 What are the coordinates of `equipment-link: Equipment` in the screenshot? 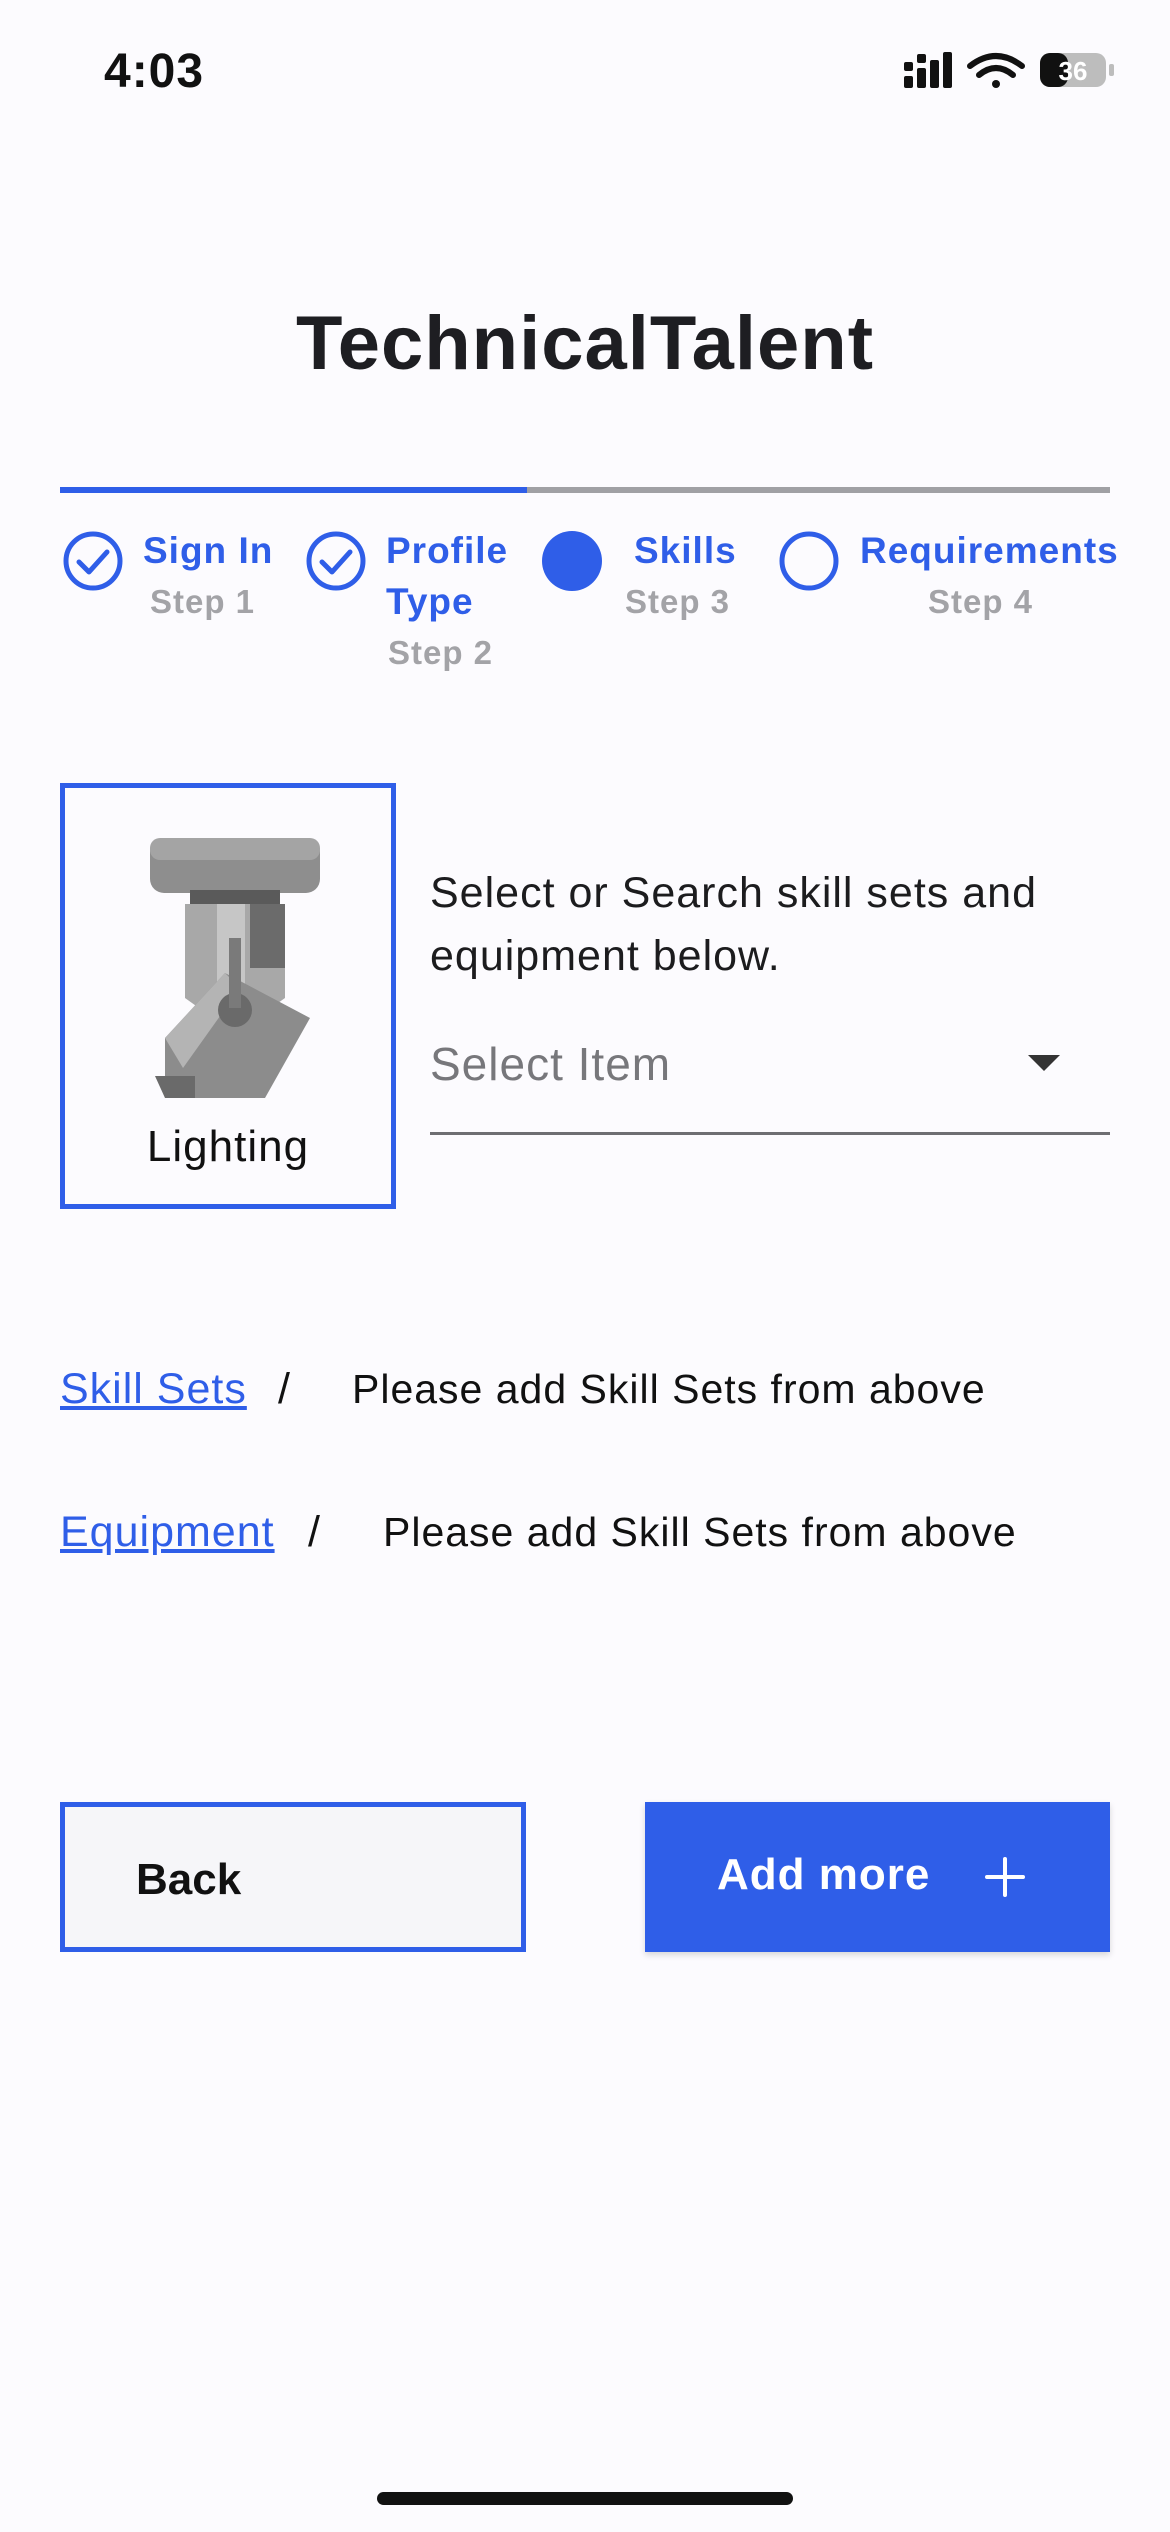 It's located at (167, 1532).